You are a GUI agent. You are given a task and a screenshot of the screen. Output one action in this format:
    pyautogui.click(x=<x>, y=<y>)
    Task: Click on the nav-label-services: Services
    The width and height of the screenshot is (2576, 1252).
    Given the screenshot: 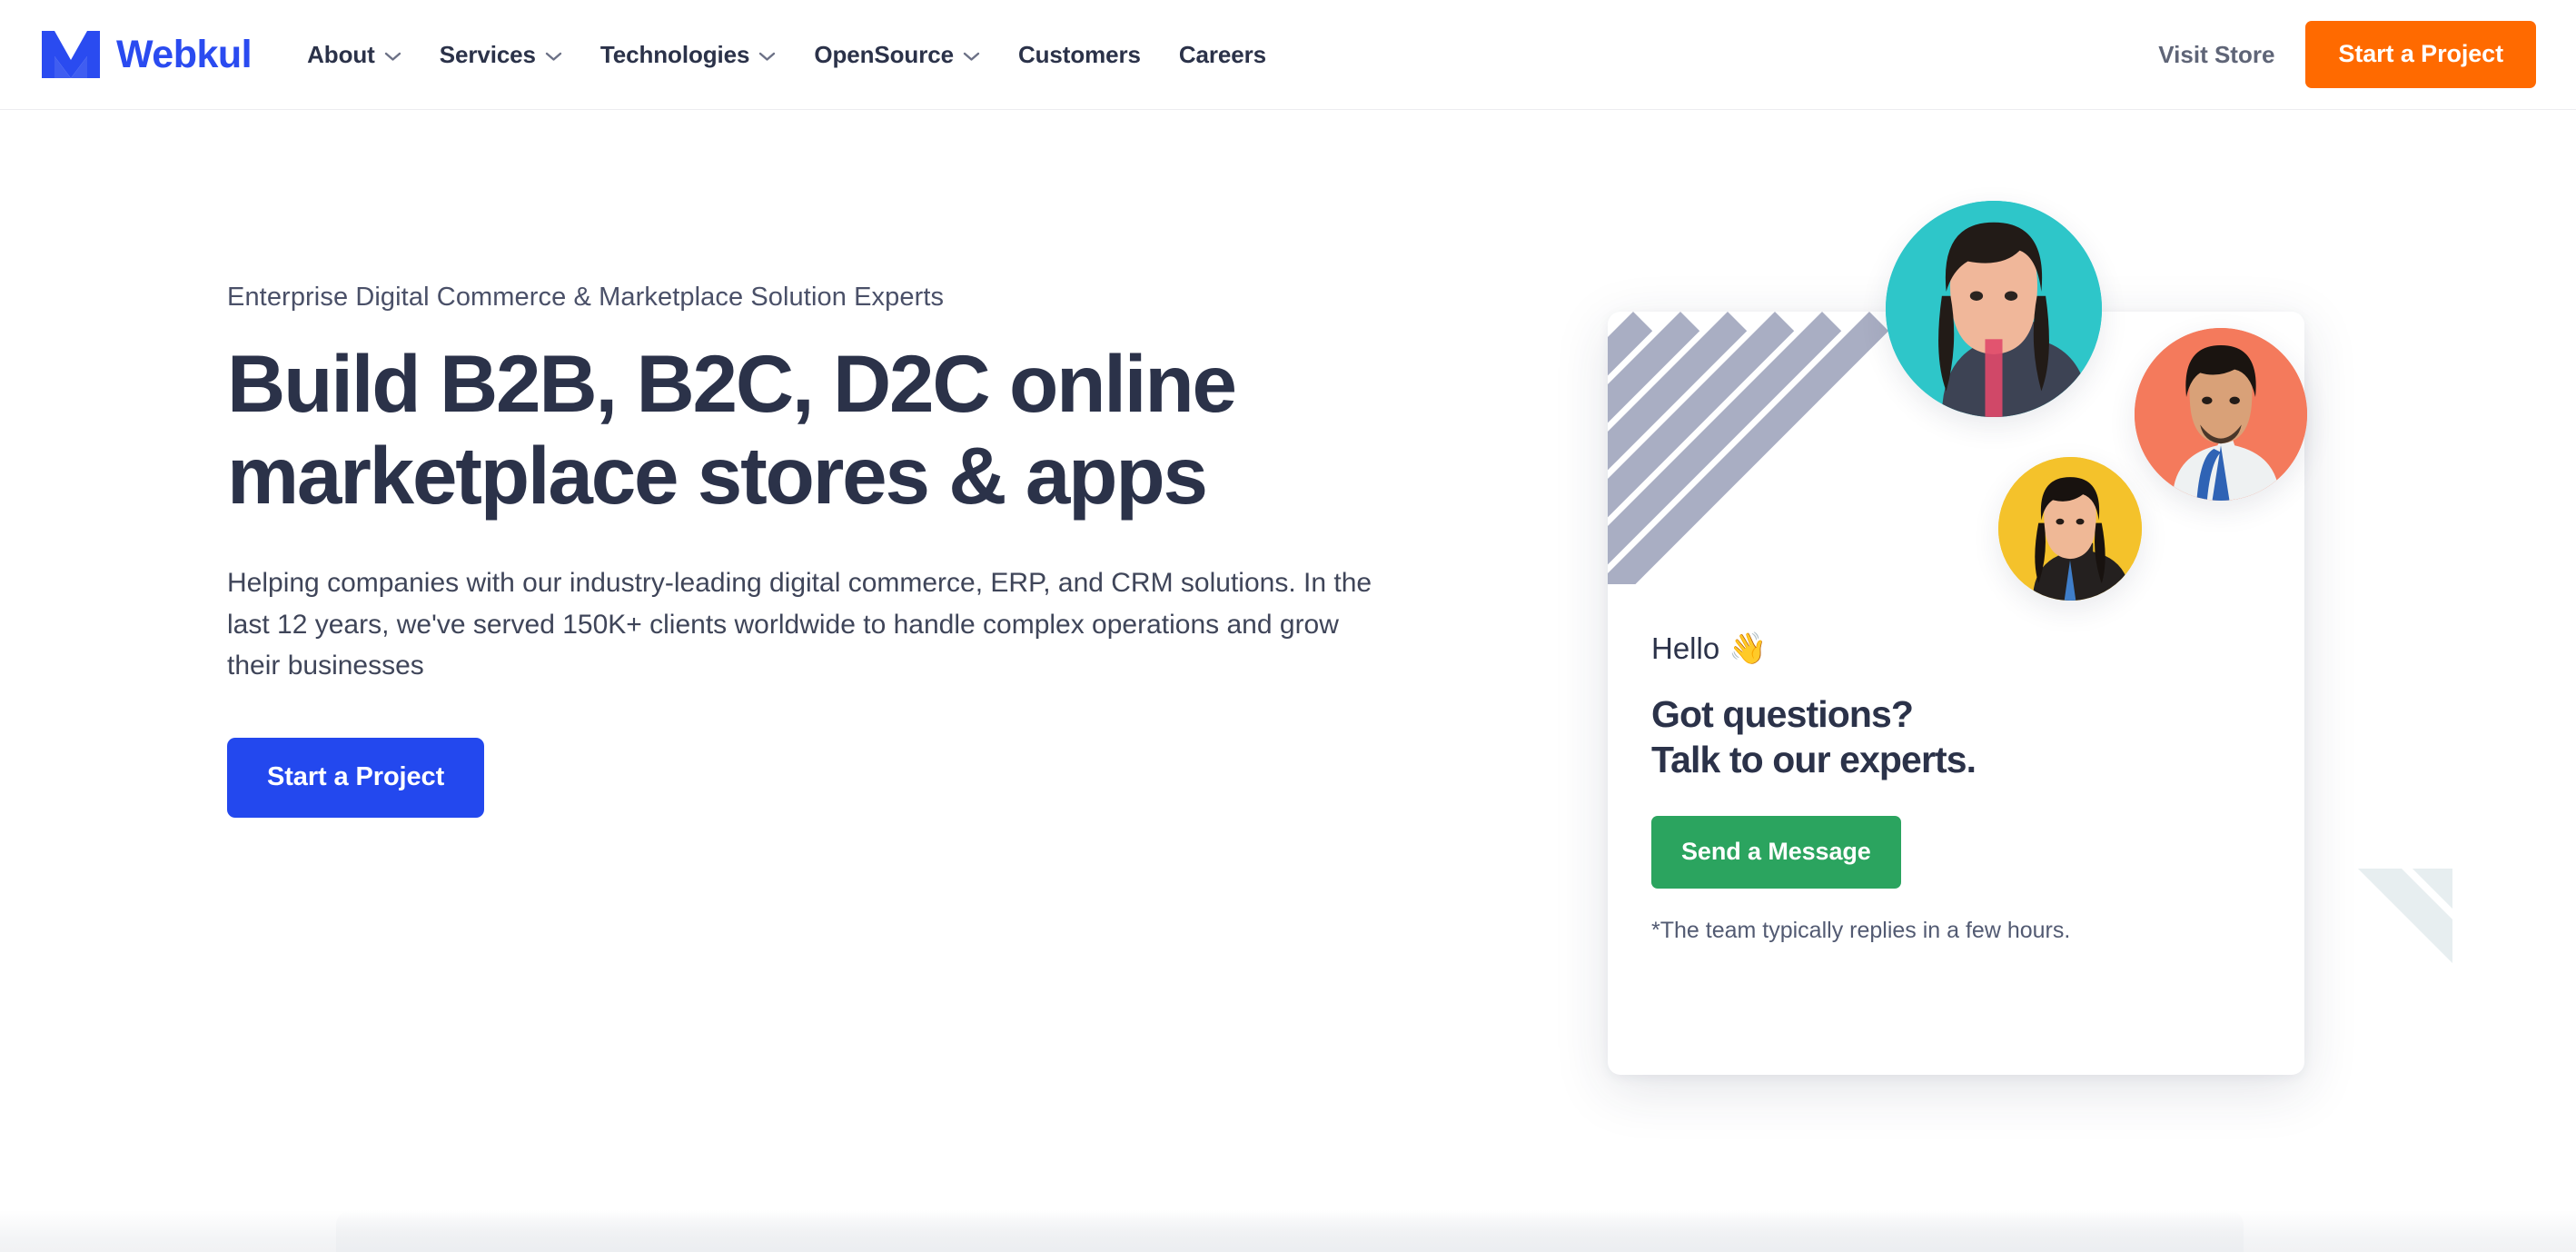 What is the action you would take?
    pyautogui.click(x=487, y=54)
    